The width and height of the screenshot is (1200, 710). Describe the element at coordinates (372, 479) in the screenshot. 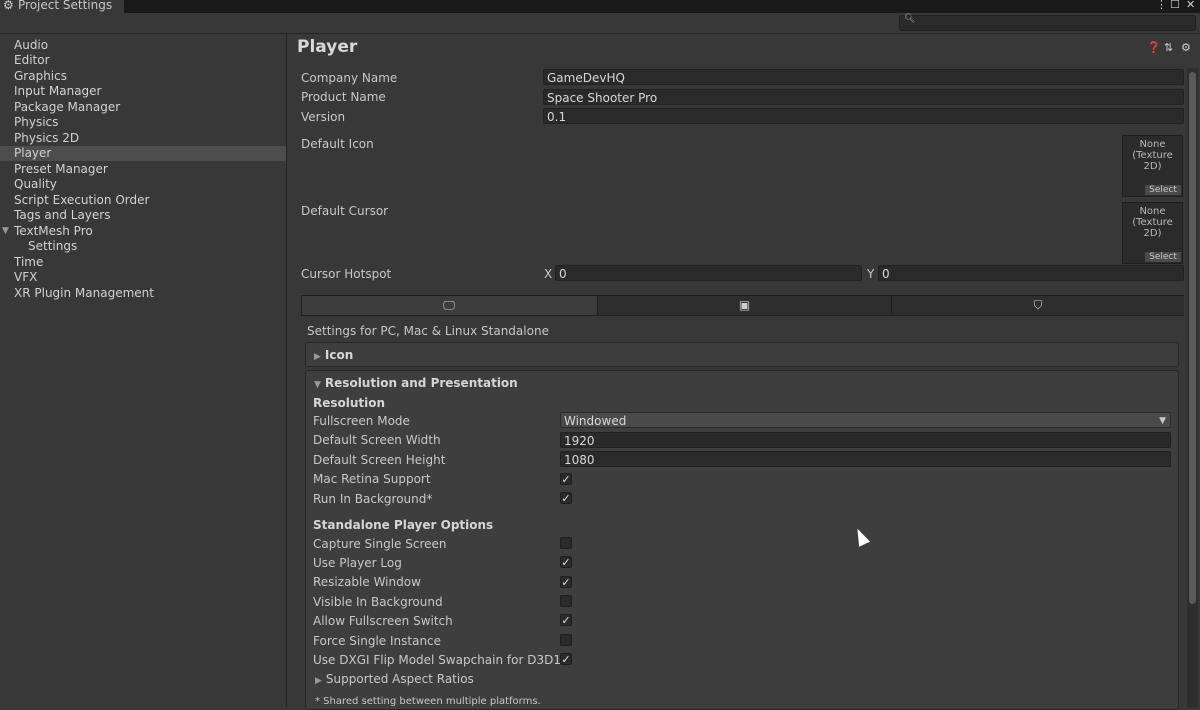

I see `mac-retina-label: Mac Retina Support` at that location.